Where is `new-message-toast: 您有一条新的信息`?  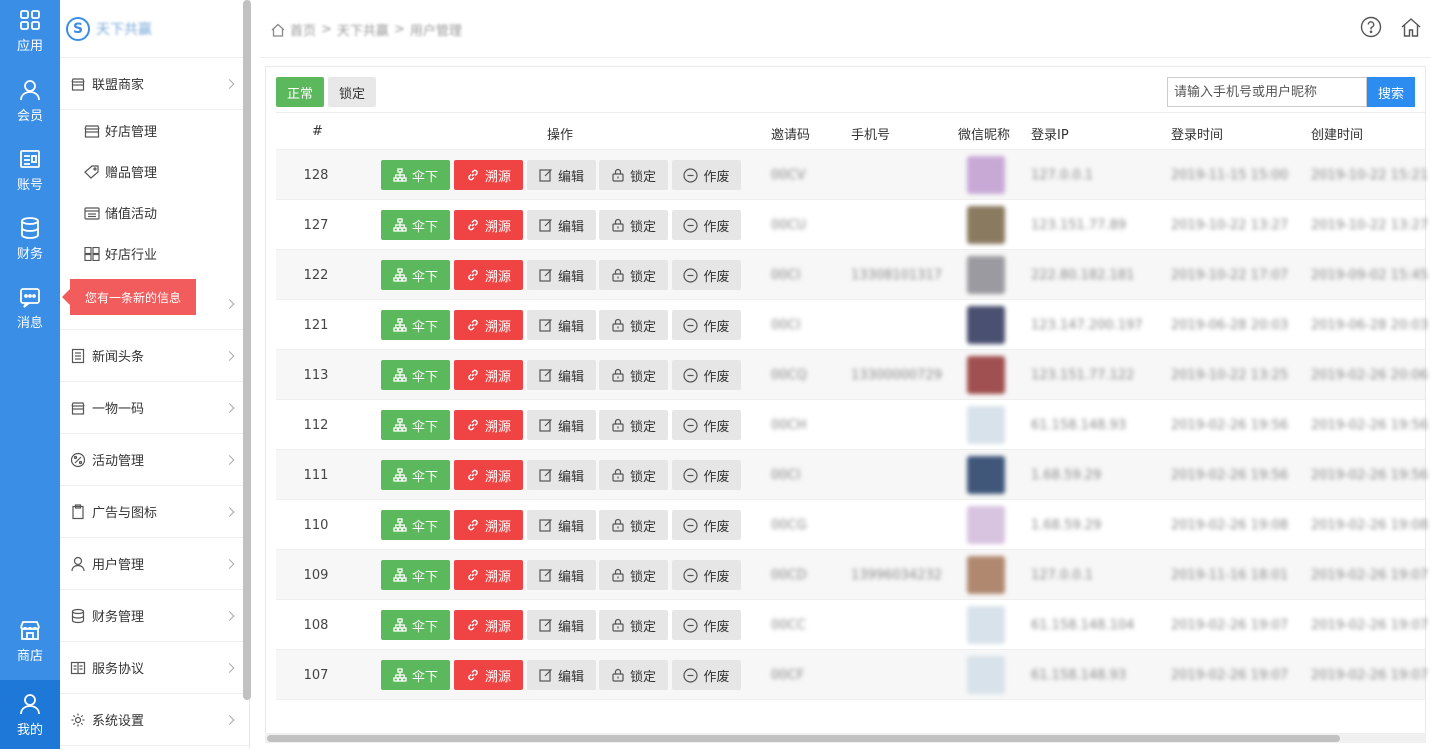 new-message-toast: 您有一条新的信息 is located at coordinates (129, 297).